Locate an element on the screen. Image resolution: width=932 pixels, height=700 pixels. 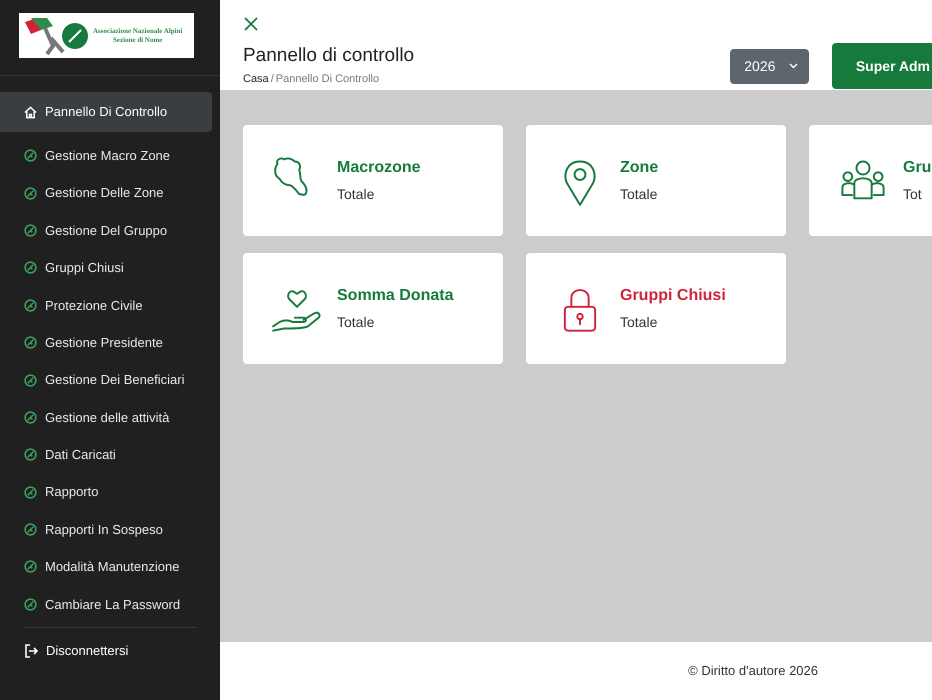
sidebar-item: Rapporti In Sospeso is located at coordinates (110, 529).